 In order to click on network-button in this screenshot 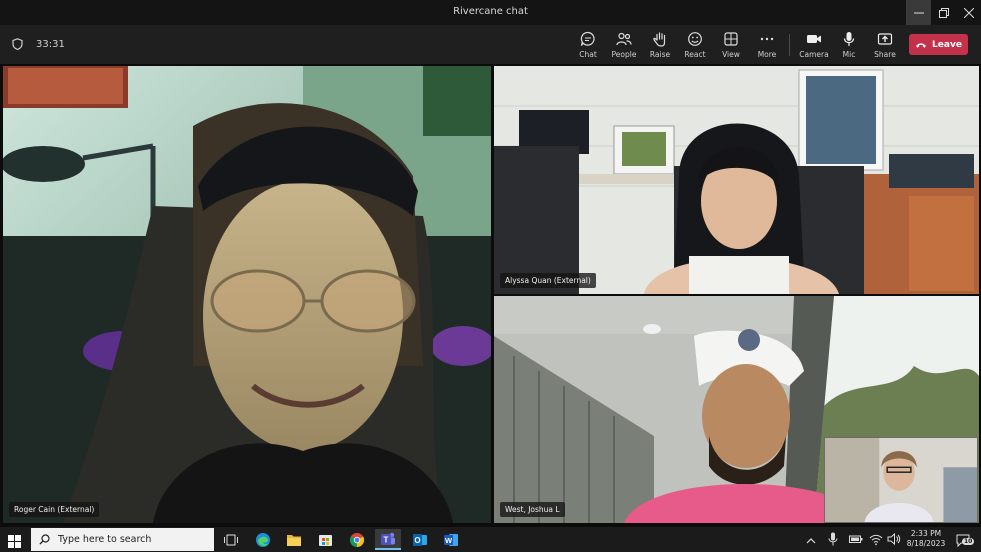, I will do `click(876, 540)`.